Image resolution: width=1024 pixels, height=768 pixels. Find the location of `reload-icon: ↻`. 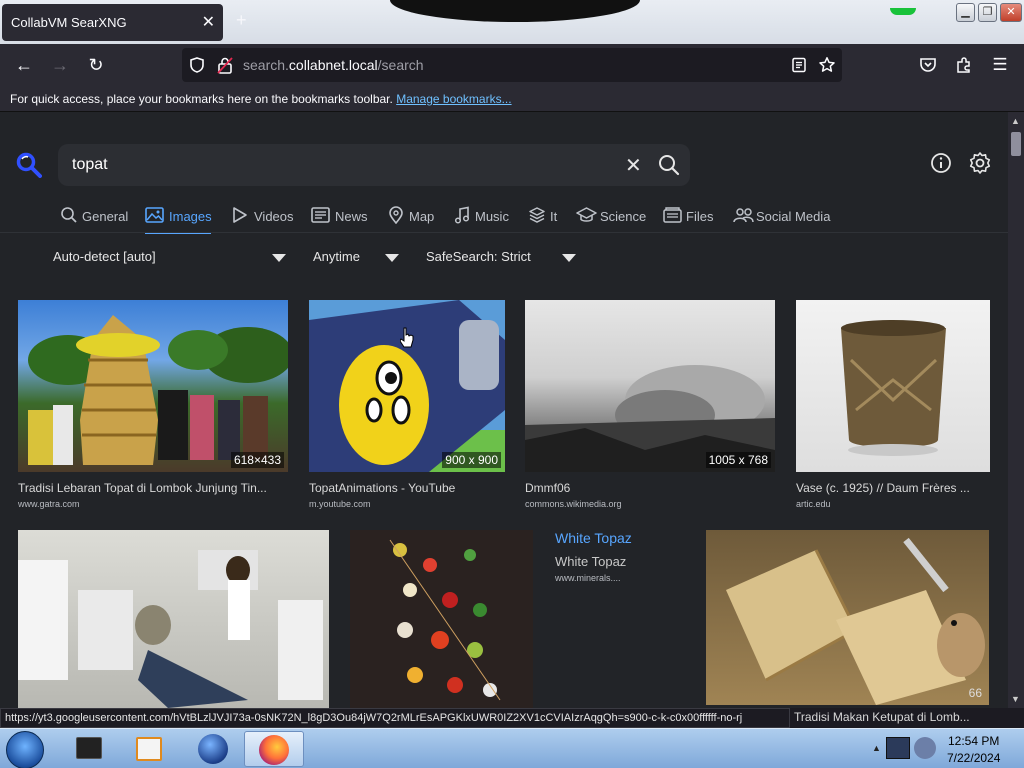

reload-icon: ↻ is located at coordinates (96, 65).